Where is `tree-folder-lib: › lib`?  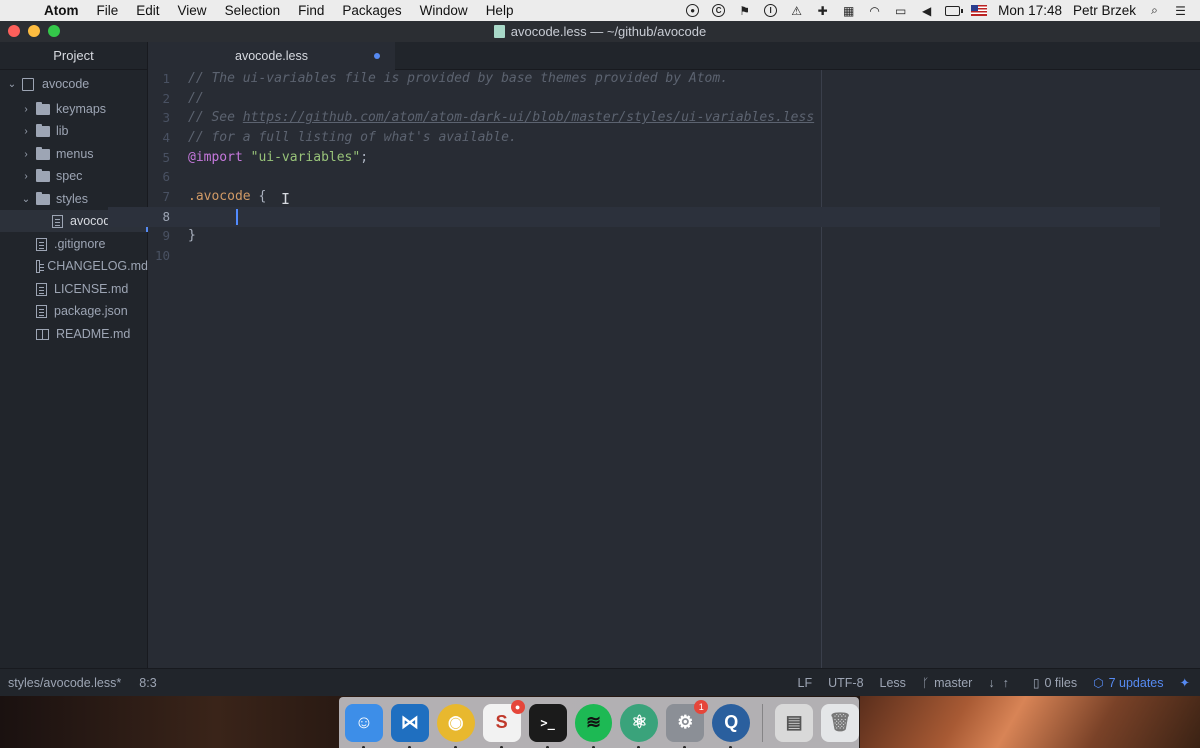 tree-folder-lib: › lib is located at coordinates (74, 131).